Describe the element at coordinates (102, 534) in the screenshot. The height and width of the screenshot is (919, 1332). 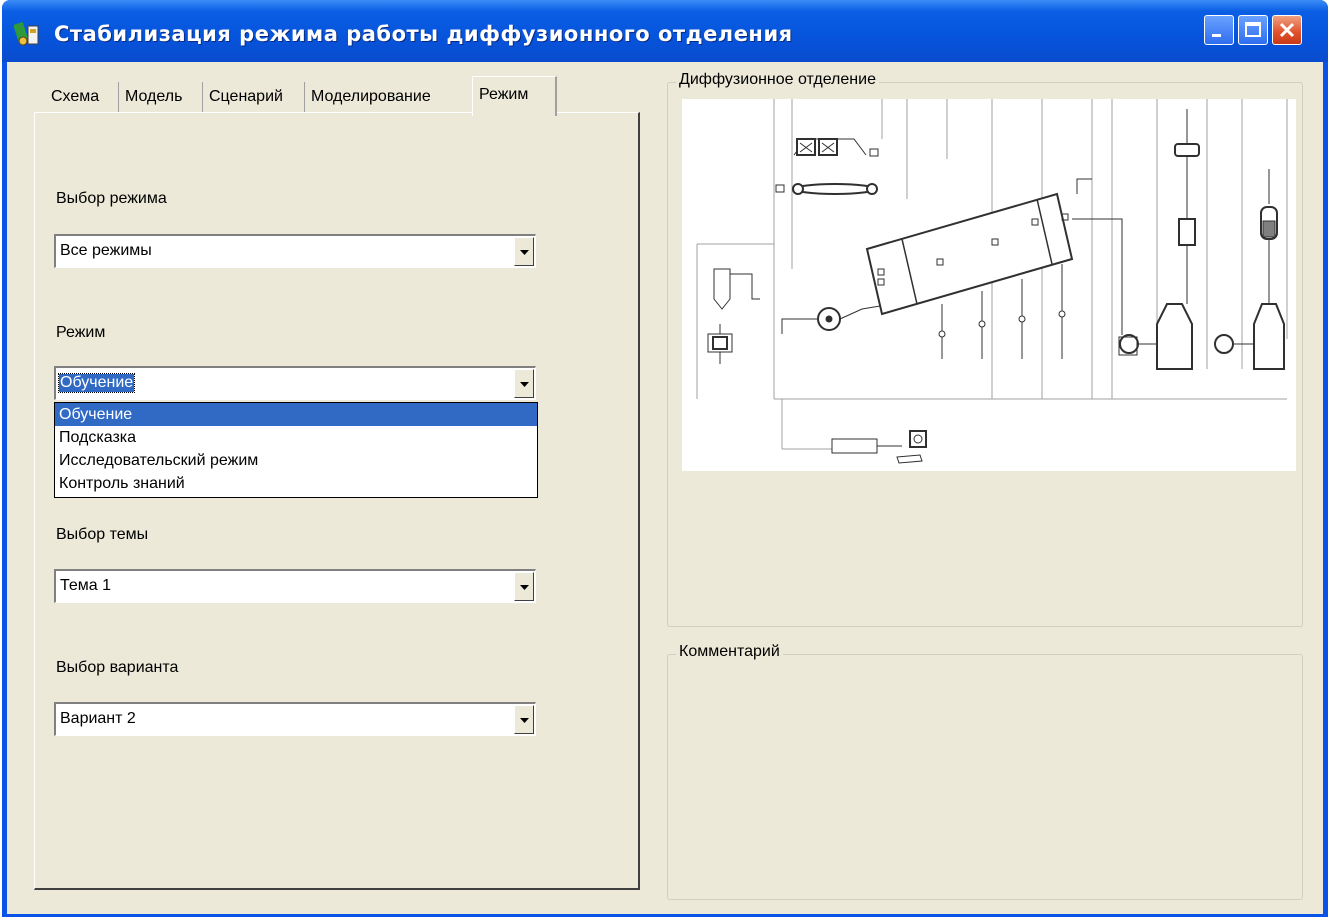
I see `topic-label: Выбор темы` at that location.